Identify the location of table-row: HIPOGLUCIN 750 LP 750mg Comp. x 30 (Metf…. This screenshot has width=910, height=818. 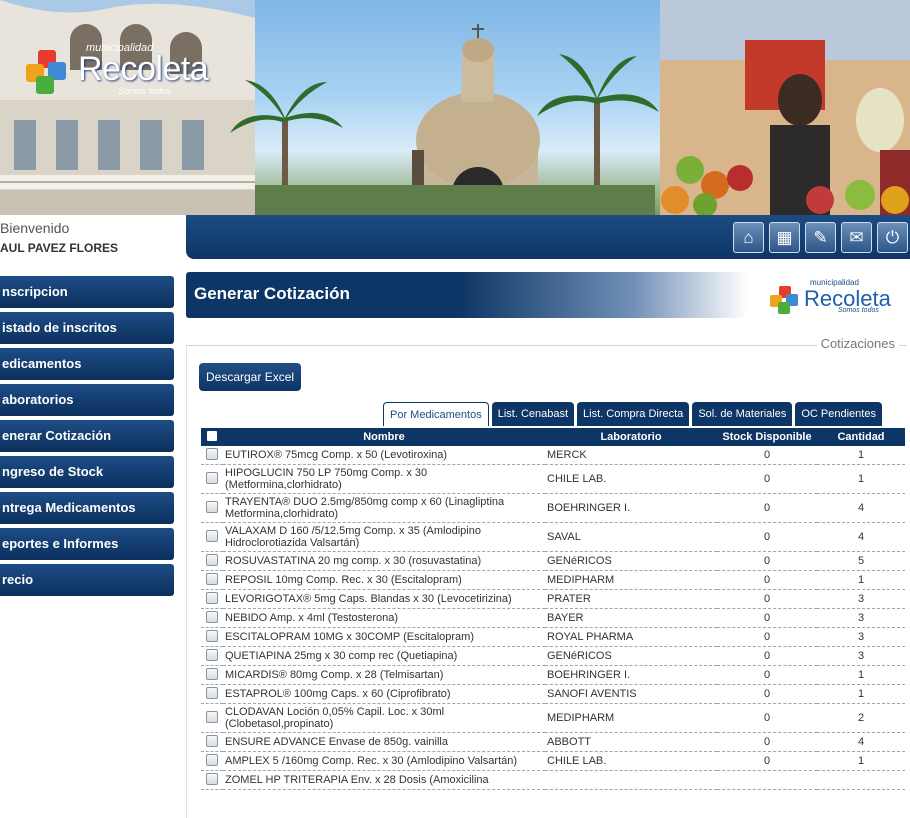
(553, 479).